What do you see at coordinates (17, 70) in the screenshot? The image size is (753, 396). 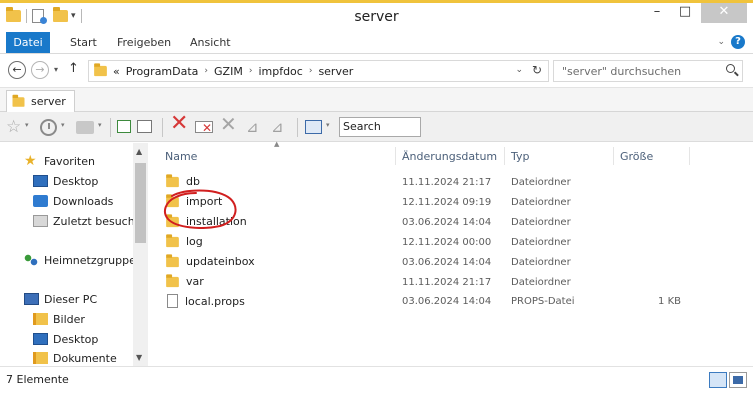 I see `back-button: ←` at bounding box center [17, 70].